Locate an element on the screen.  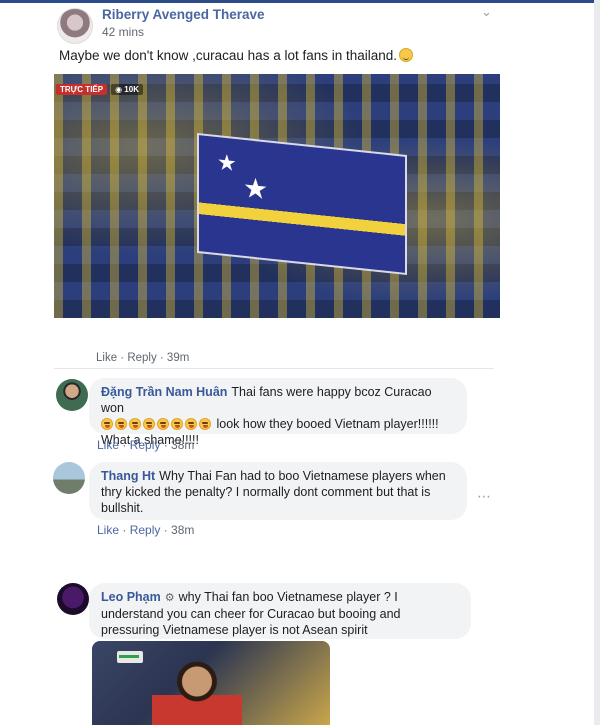
commenter-name: Đặng Trần Nam Huân is located at coordinates (164, 392).